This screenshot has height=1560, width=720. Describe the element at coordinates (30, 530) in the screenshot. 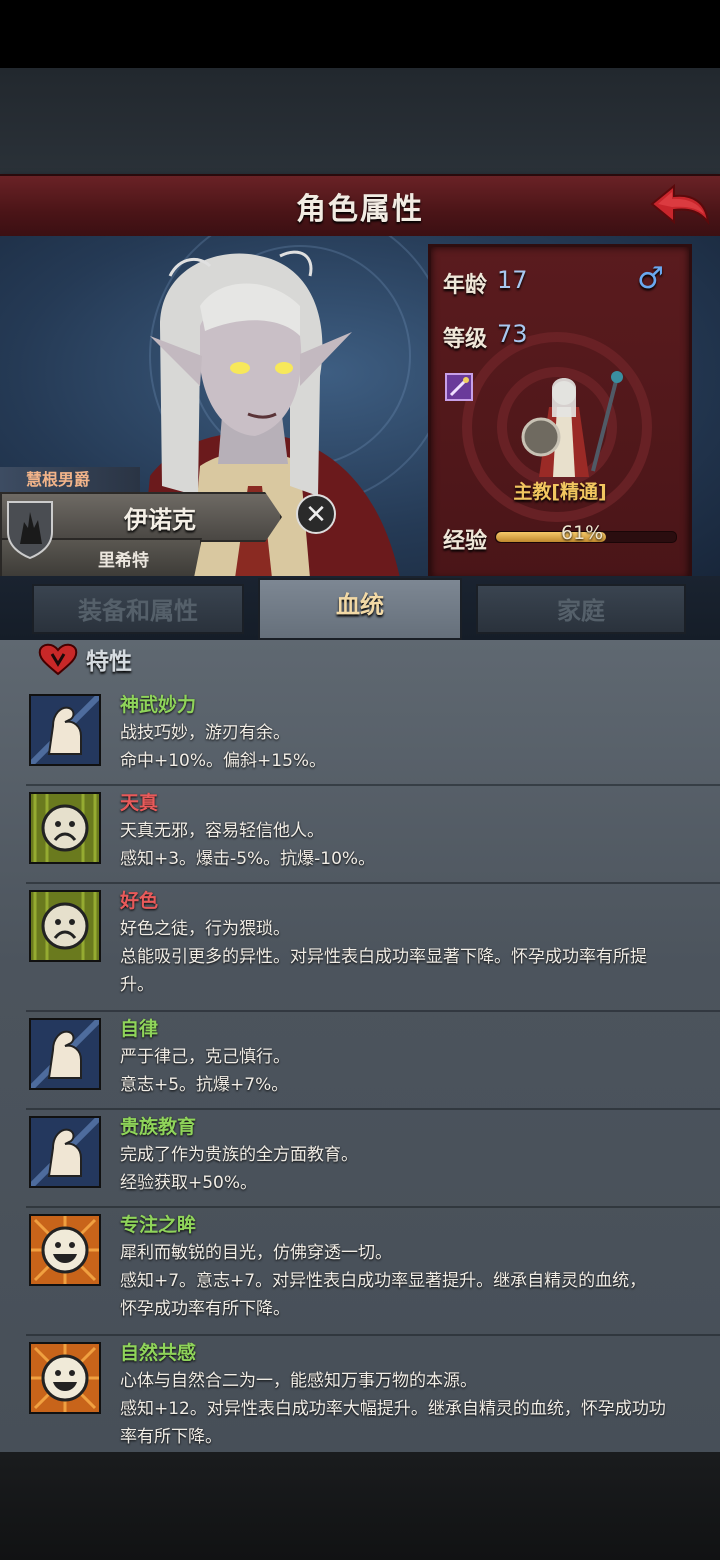

I see `house-shield-icon` at that location.